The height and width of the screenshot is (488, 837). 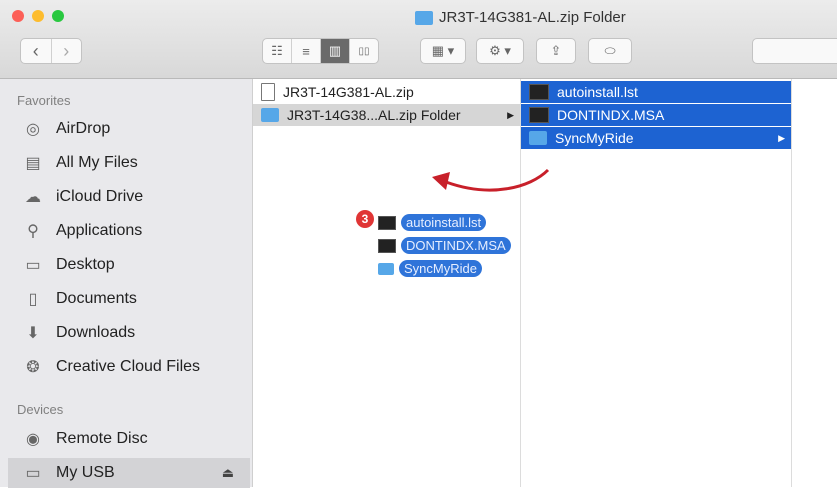 I want to click on usb-drive-icon: ▭, so click(x=33, y=473).